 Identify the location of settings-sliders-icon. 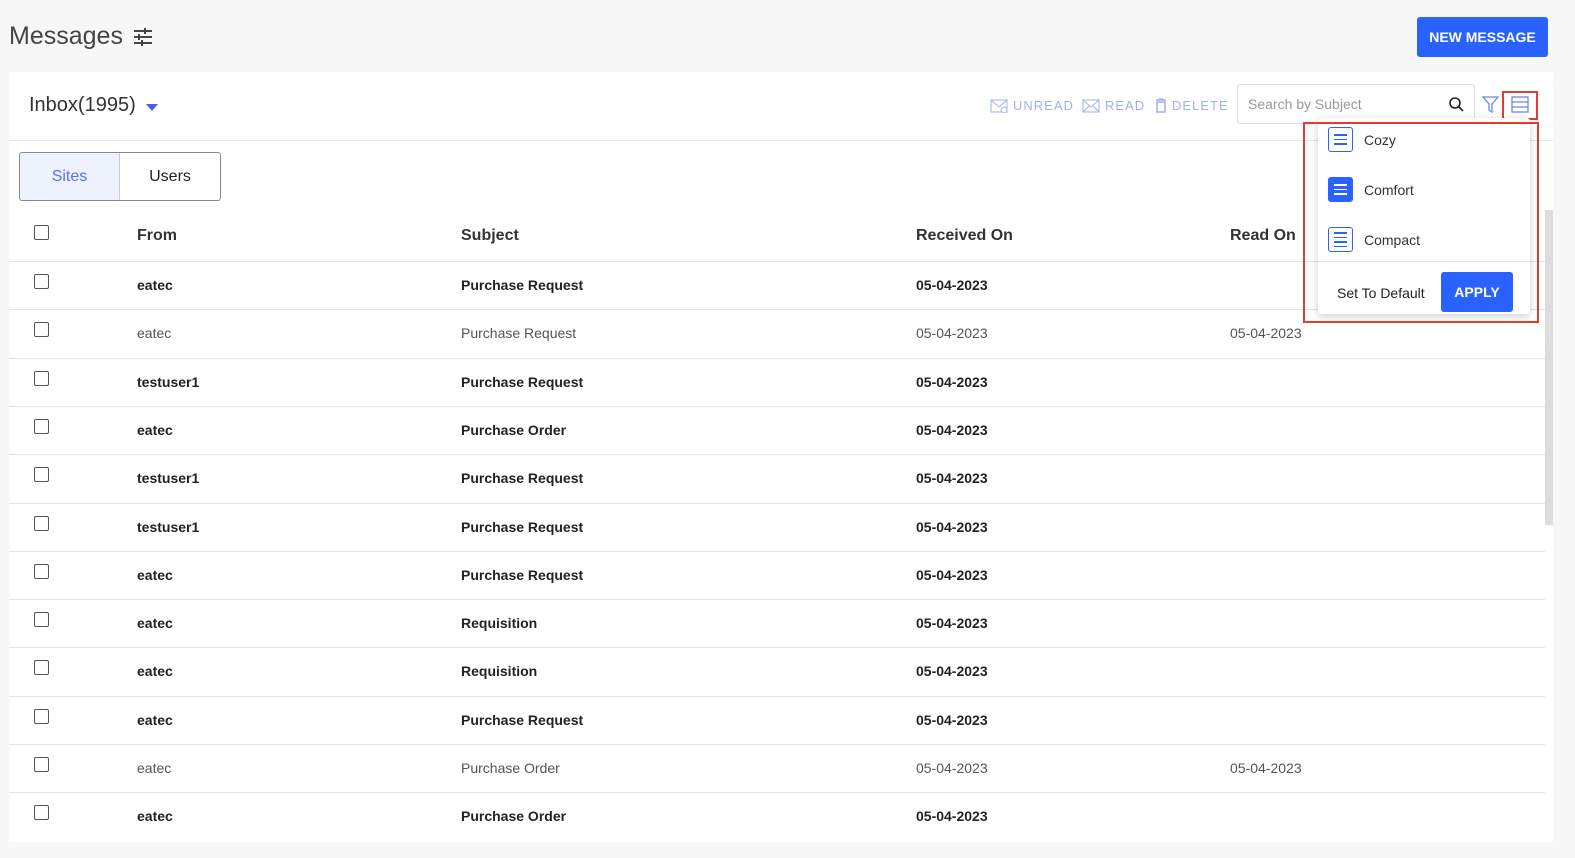
(143, 36).